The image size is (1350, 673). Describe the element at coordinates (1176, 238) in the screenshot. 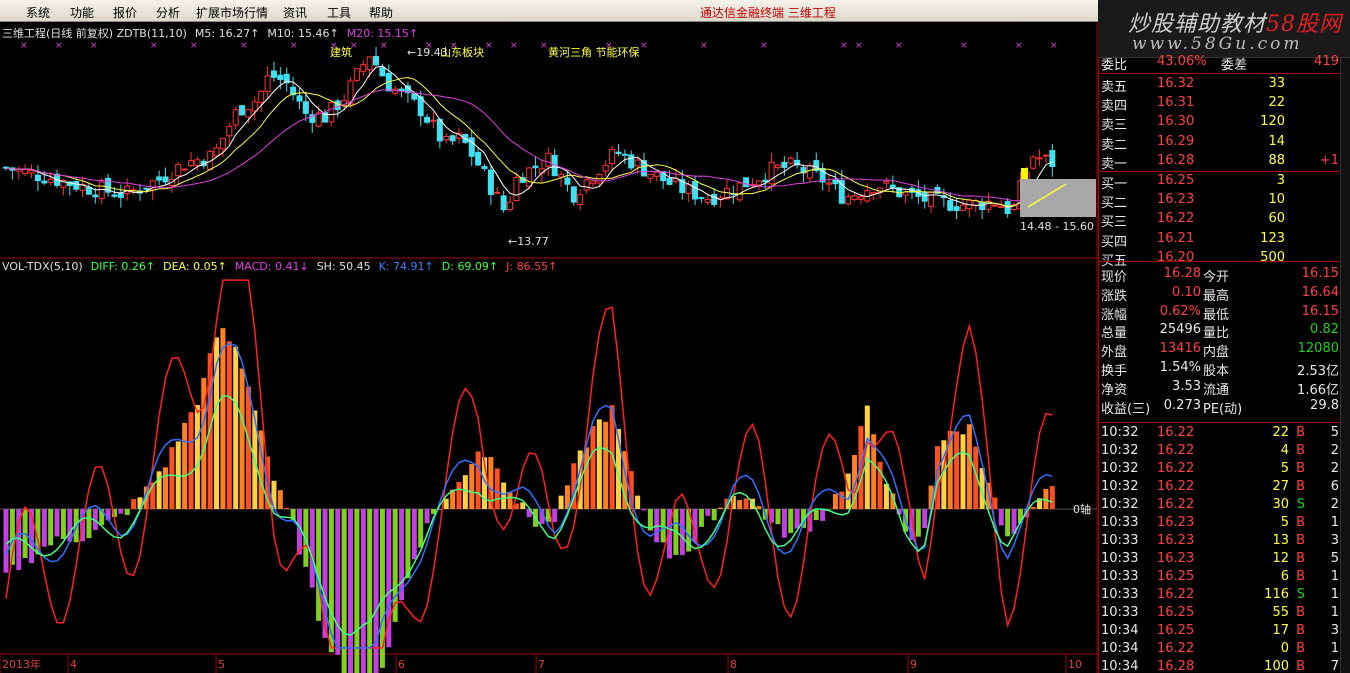

I see `bid-price: 16.21` at that location.